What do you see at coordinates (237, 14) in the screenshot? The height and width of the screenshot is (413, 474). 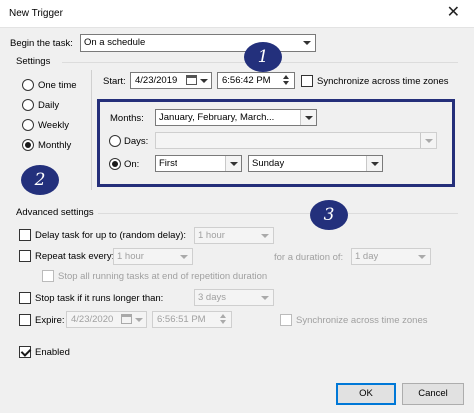 I see `title-bar` at bounding box center [237, 14].